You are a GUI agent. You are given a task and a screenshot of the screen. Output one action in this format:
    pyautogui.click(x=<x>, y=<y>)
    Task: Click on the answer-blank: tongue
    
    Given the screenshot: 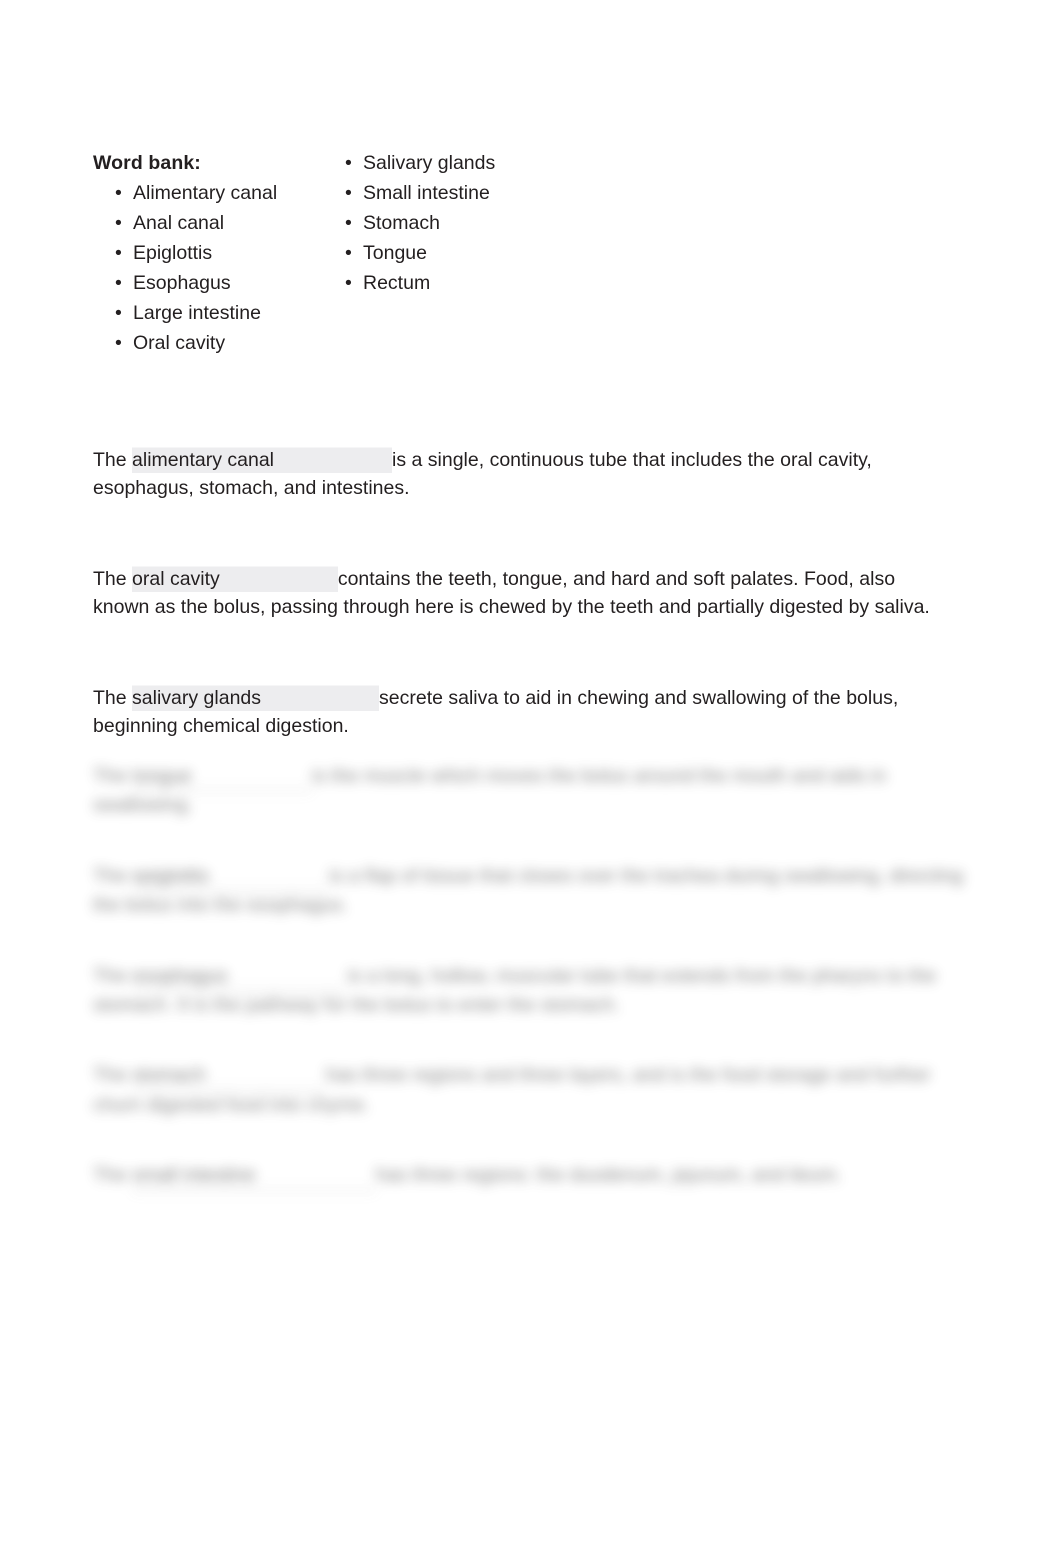 What is the action you would take?
    pyautogui.click(x=222, y=777)
    